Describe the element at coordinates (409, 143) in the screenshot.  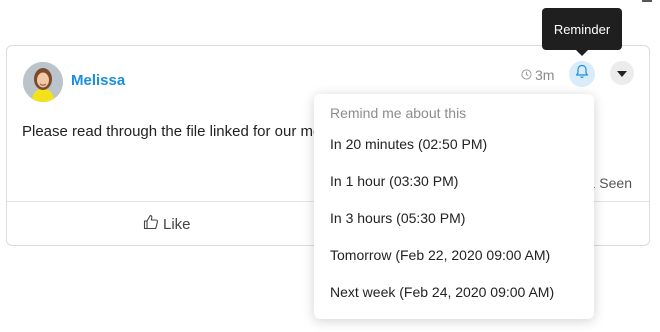
I see `option-label: In 20 minutes (02:50 PM)` at that location.